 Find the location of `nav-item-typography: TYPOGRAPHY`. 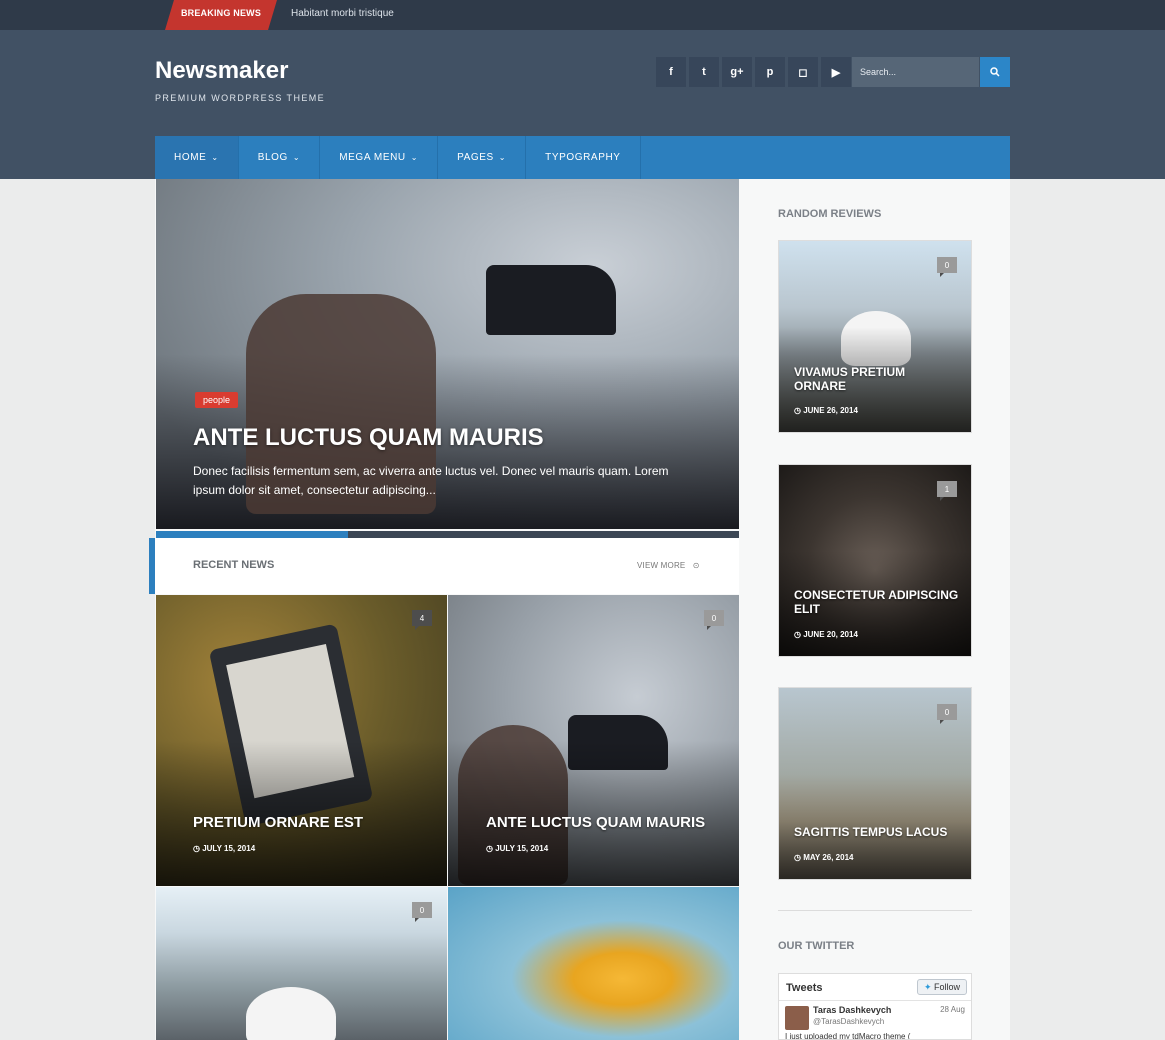

nav-item-typography: TYPOGRAPHY is located at coordinates (583, 157).